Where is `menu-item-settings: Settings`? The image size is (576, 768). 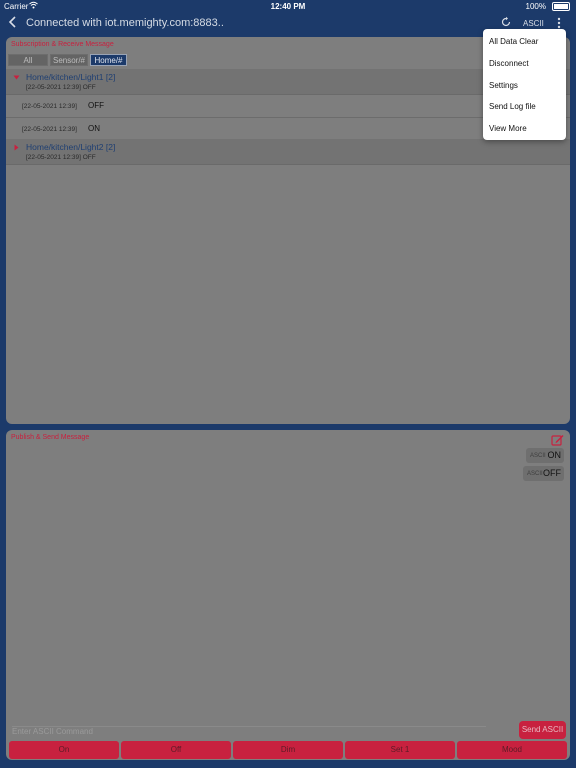
menu-item-settings: Settings is located at coordinates (503, 85).